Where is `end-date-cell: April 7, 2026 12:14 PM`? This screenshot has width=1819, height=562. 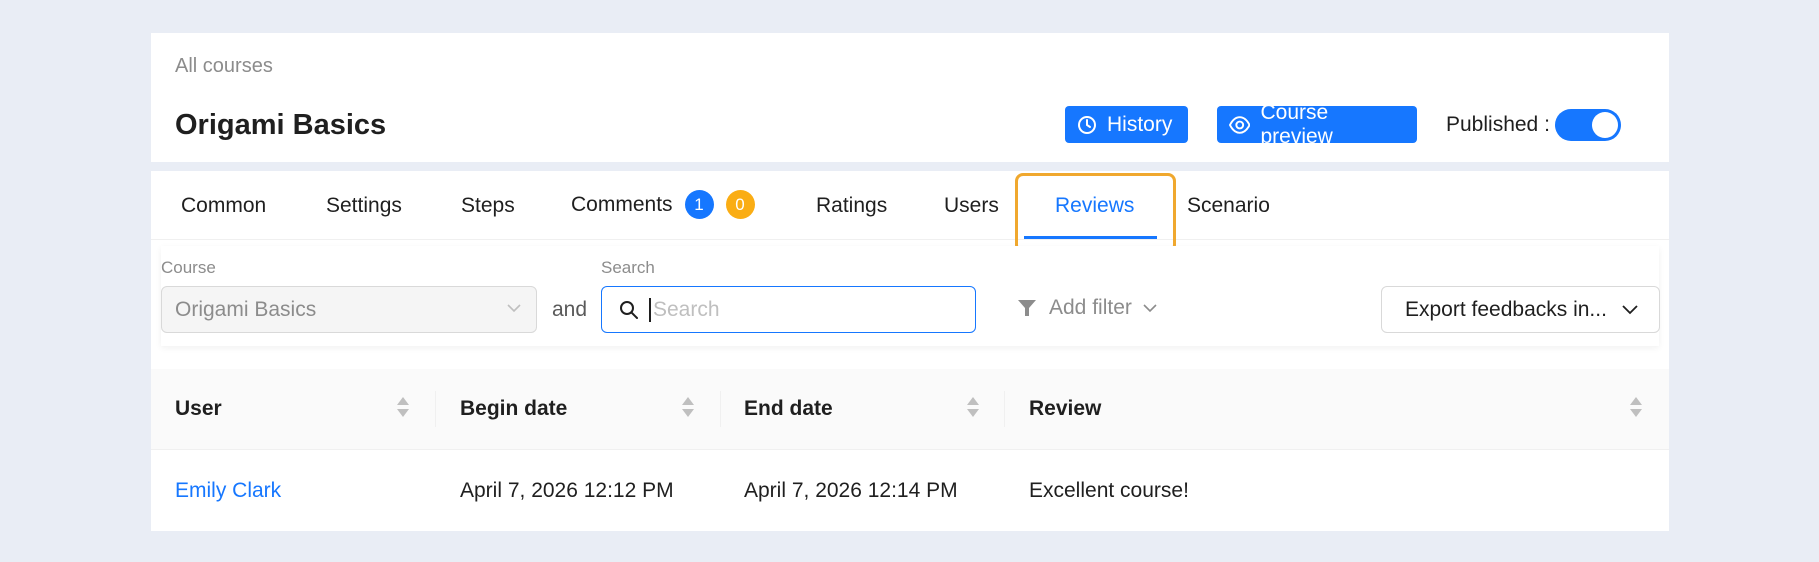
end-date-cell: April 7, 2026 12:14 PM is located at coordinates (851, 490).